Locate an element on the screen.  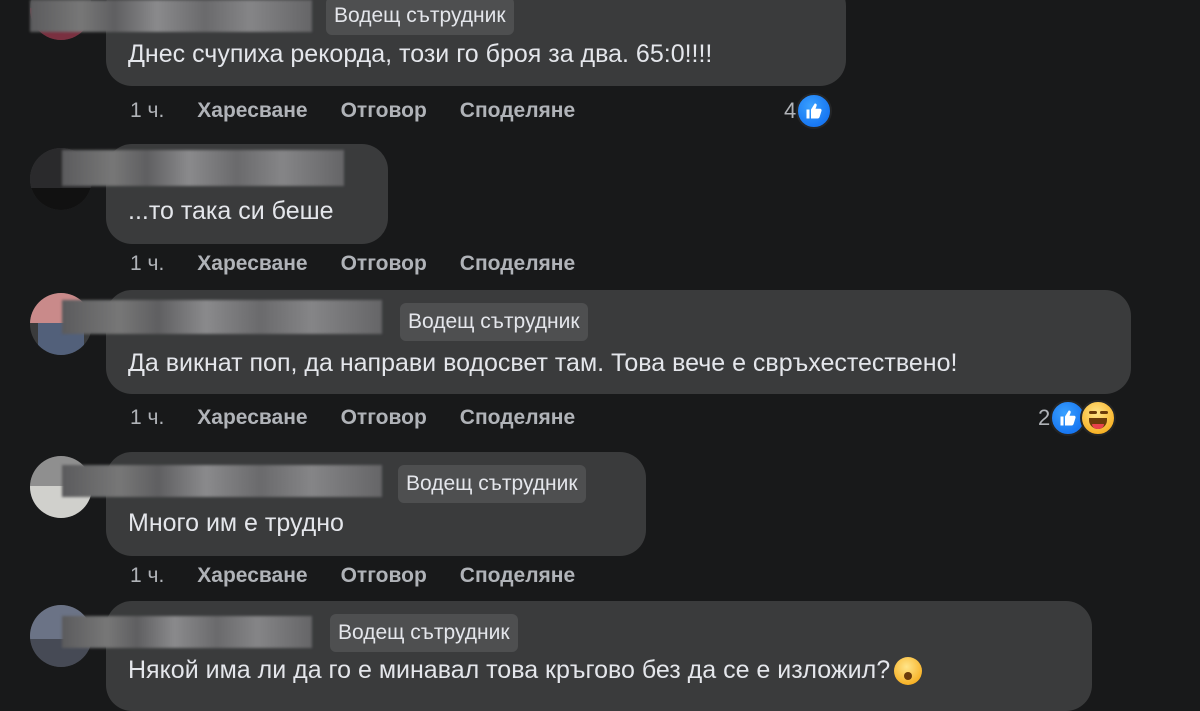
comment-text: ...то така си беше is located at coordinates (231, 211).